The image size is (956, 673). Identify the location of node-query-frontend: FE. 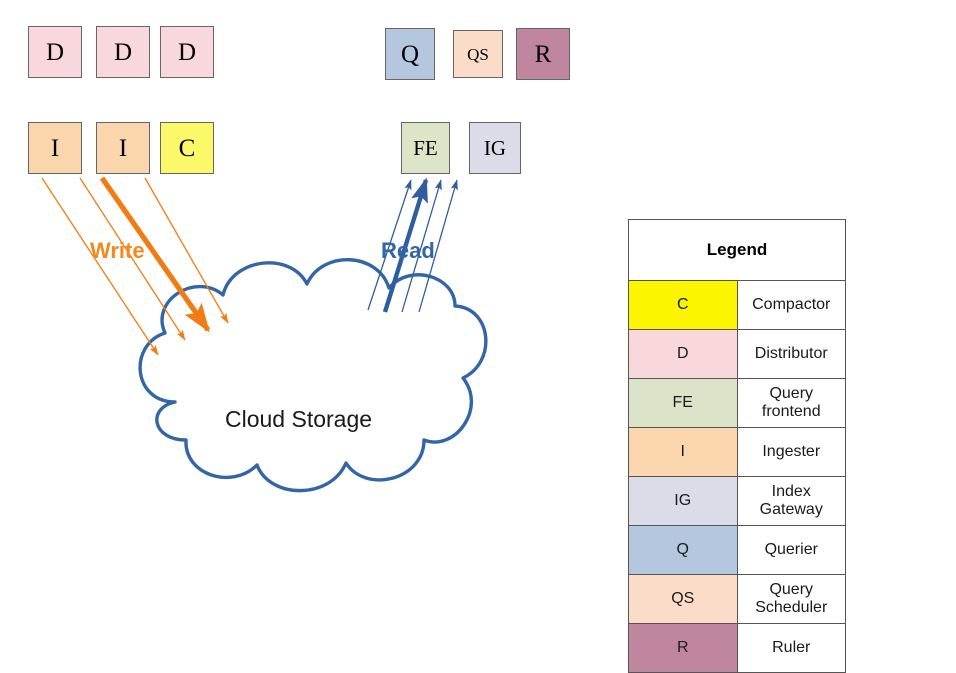
(425, 148).